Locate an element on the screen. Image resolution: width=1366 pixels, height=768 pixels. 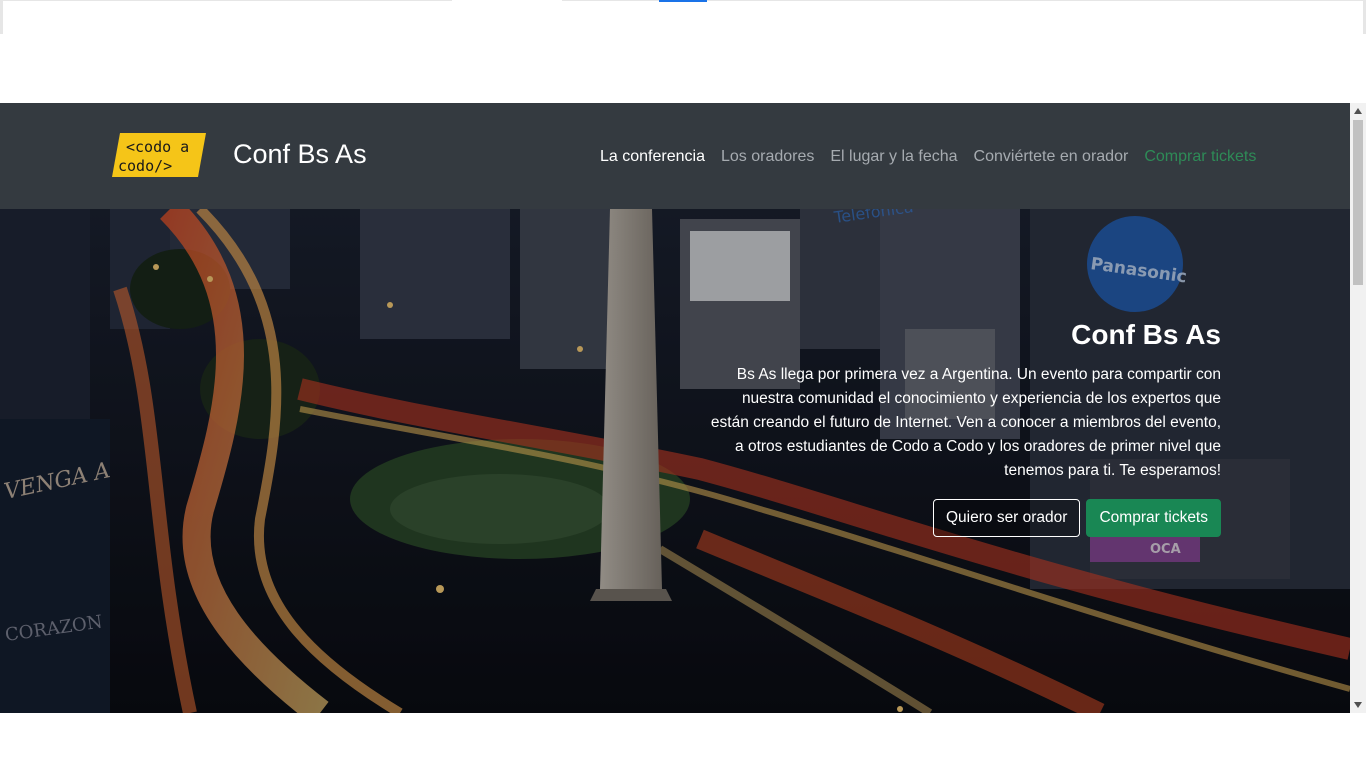
codo-a-codo-logo: <codo a codo/> is located at coordinates (159, 155).